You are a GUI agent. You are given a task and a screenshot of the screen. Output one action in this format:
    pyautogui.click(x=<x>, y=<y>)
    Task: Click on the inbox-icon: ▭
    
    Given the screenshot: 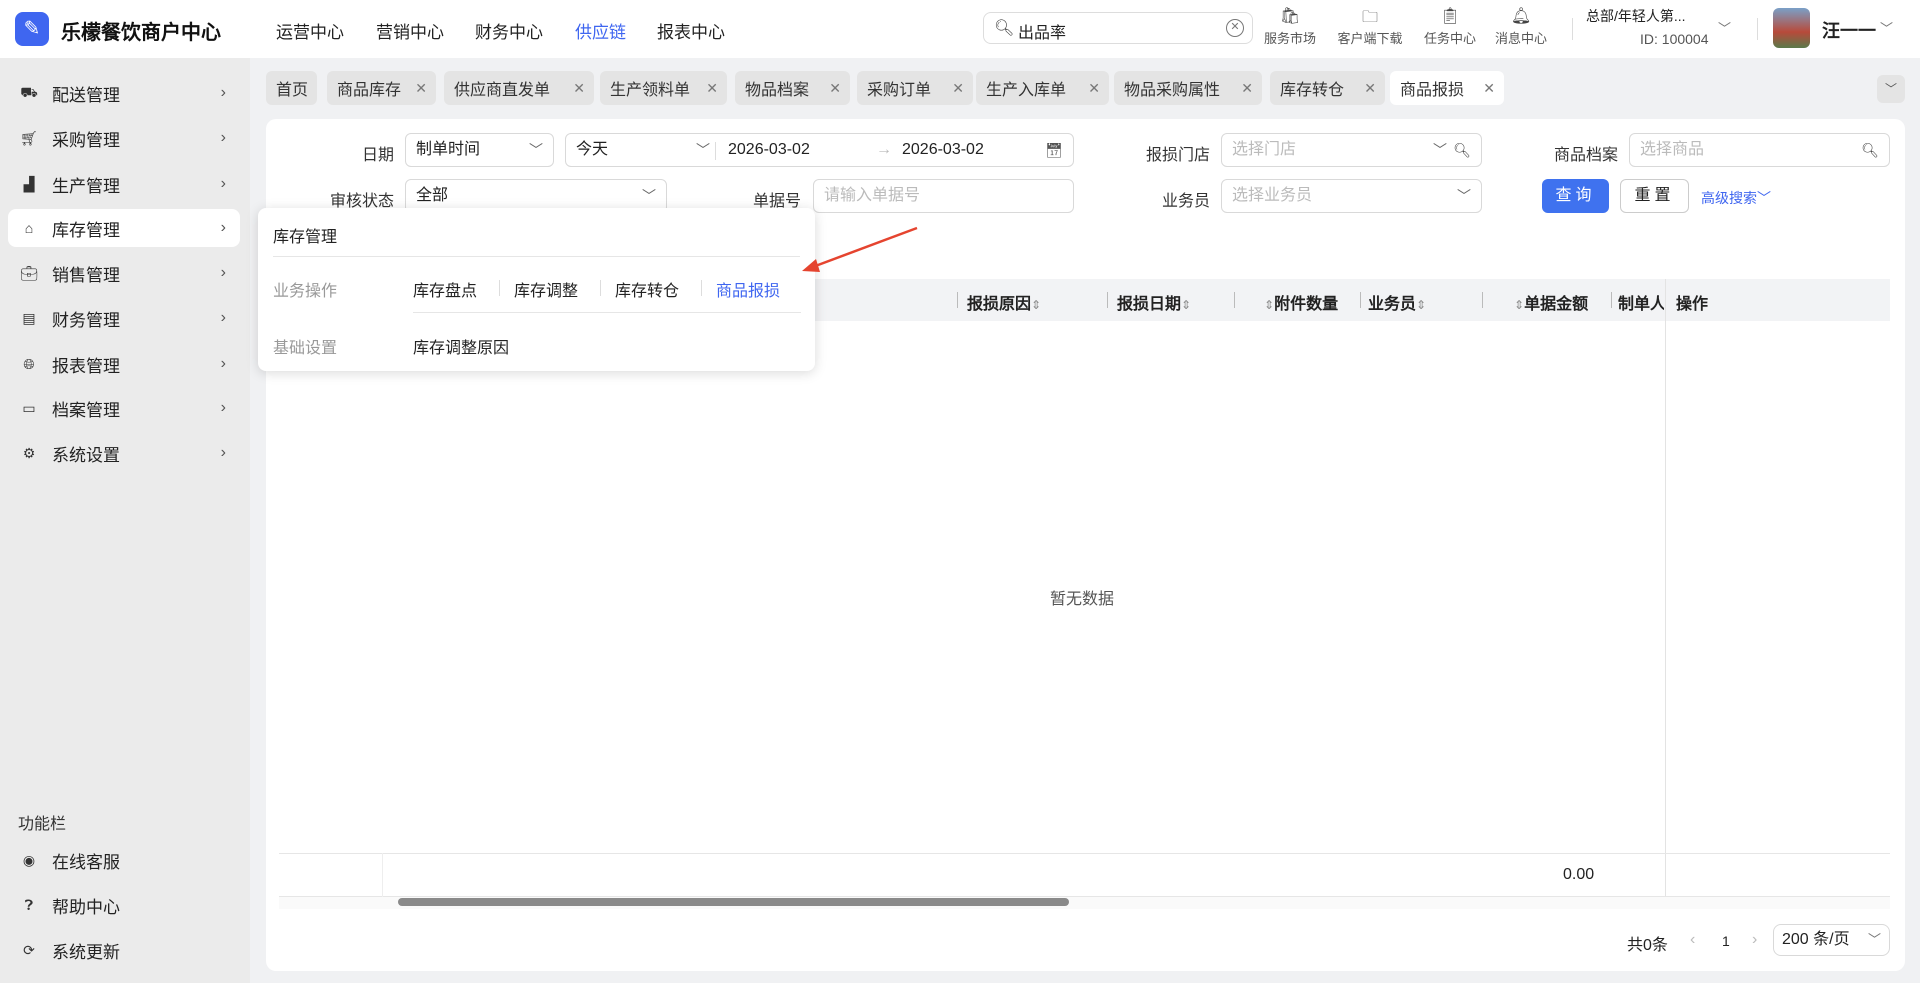 What is the action you would take?
    pyautogui.click(x=29, y=407)
    